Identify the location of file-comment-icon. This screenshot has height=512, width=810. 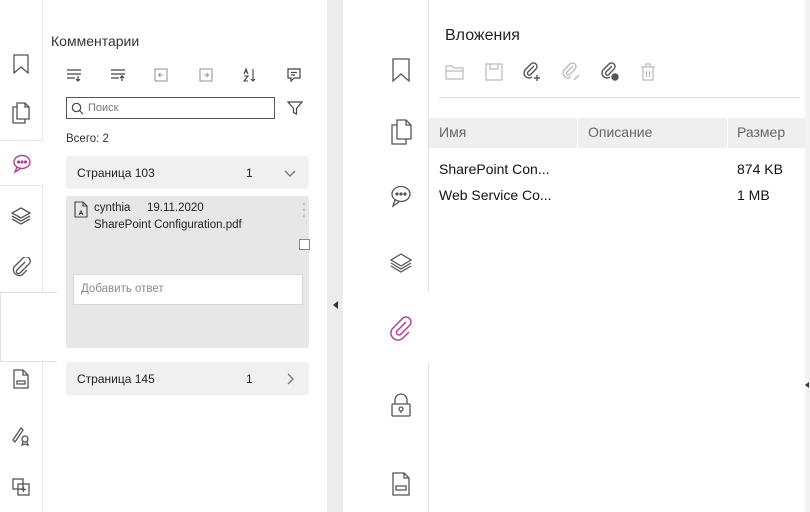
(81, 209).